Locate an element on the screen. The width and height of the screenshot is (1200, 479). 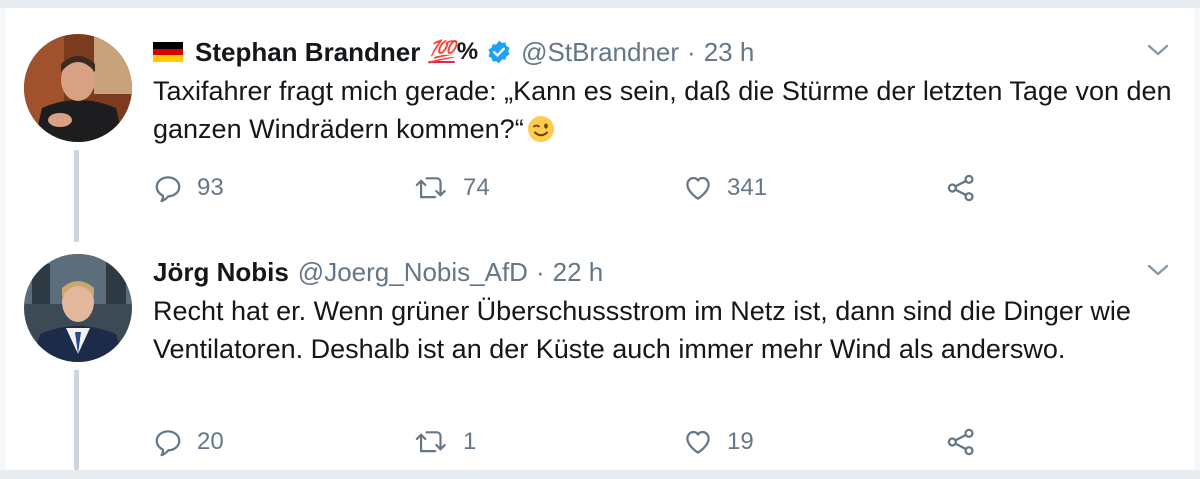
like-button: 341 is located at coordinates (725, 188).